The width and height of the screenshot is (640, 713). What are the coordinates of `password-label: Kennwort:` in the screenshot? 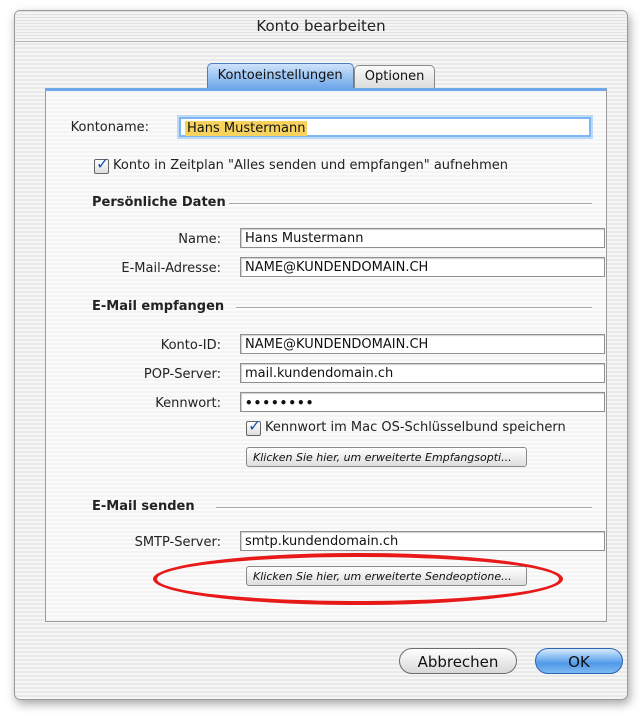 It's located at (188, 403).